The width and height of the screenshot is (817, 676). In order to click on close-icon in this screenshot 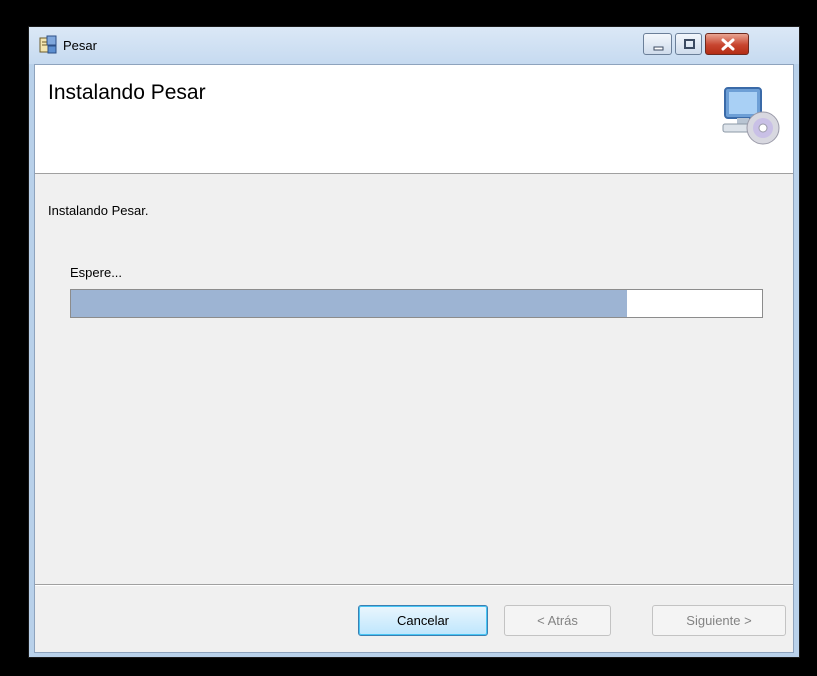, I will do `click(728, 44)`.